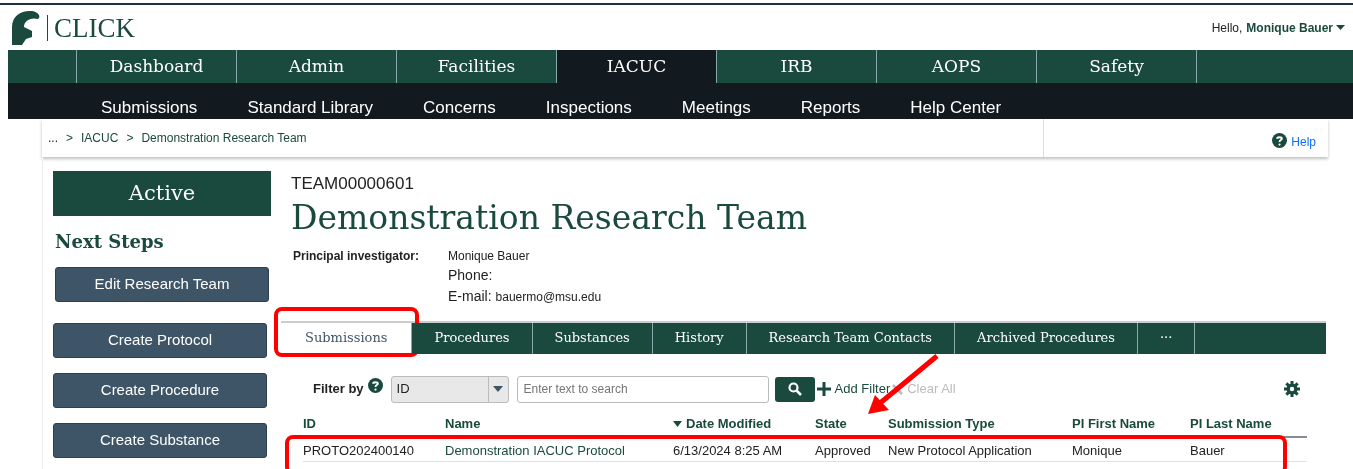 This screenshot has height=469, width=1353. I want to click on table-cell-text: Monique, so click(1097, 450).